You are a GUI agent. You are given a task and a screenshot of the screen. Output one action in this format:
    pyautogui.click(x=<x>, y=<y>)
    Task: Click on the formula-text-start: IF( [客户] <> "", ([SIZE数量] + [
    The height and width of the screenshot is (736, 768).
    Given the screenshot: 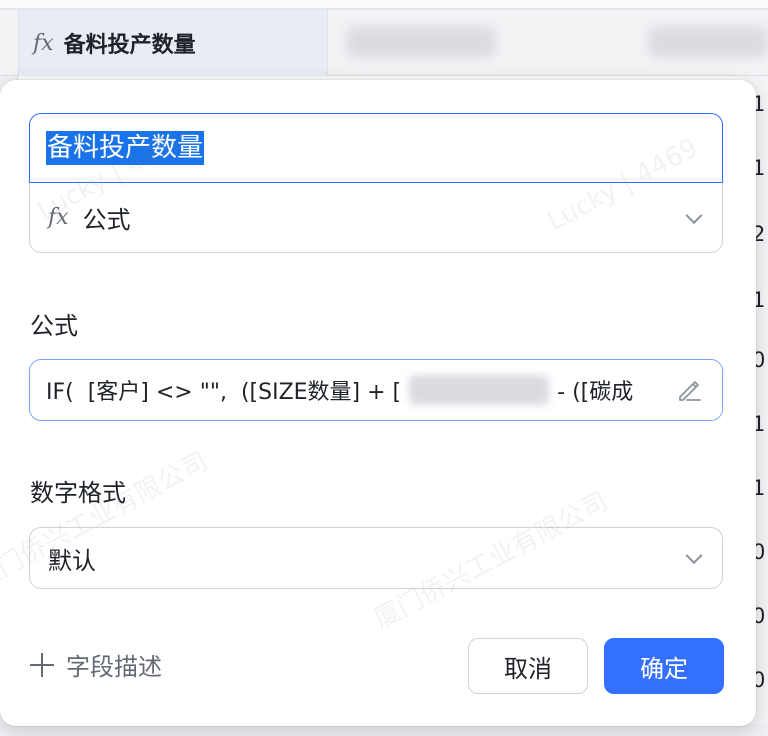 What is the action you would take?
    pyautogui.click(x=224, y=392)
    